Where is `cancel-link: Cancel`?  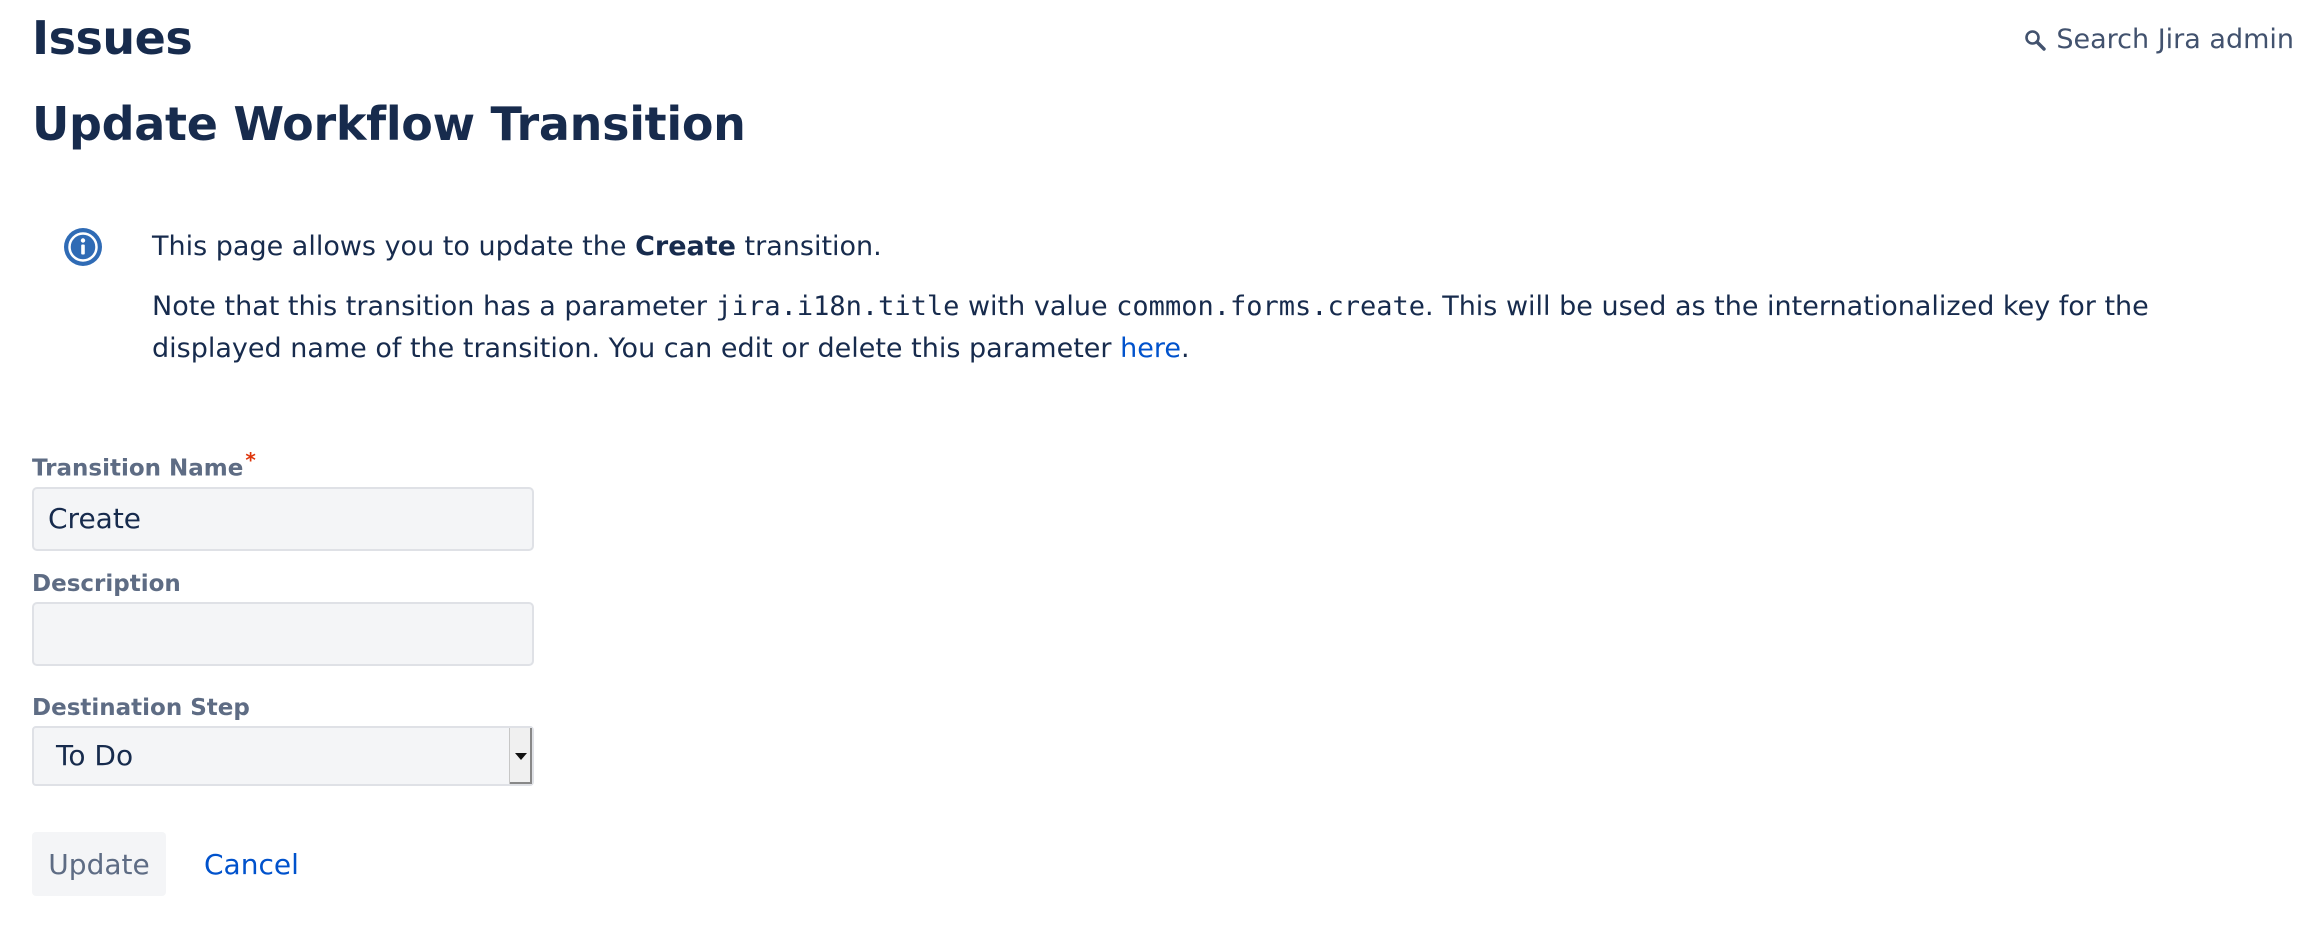 cancel-link: Cancel is located at coordinates (251, 864).